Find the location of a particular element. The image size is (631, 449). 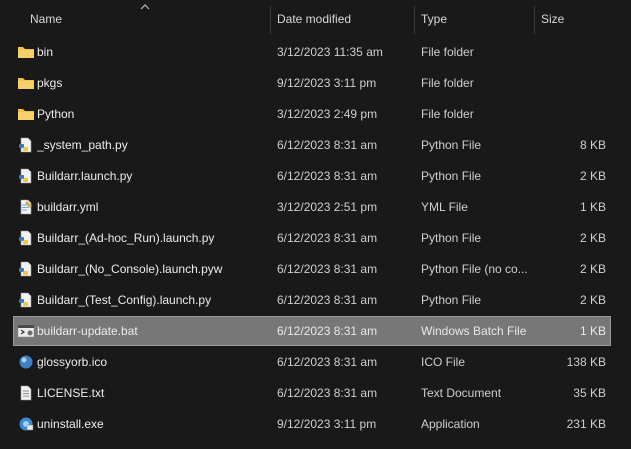

file-name: Buildarr.launch.py is located at coordinates (85, 176).